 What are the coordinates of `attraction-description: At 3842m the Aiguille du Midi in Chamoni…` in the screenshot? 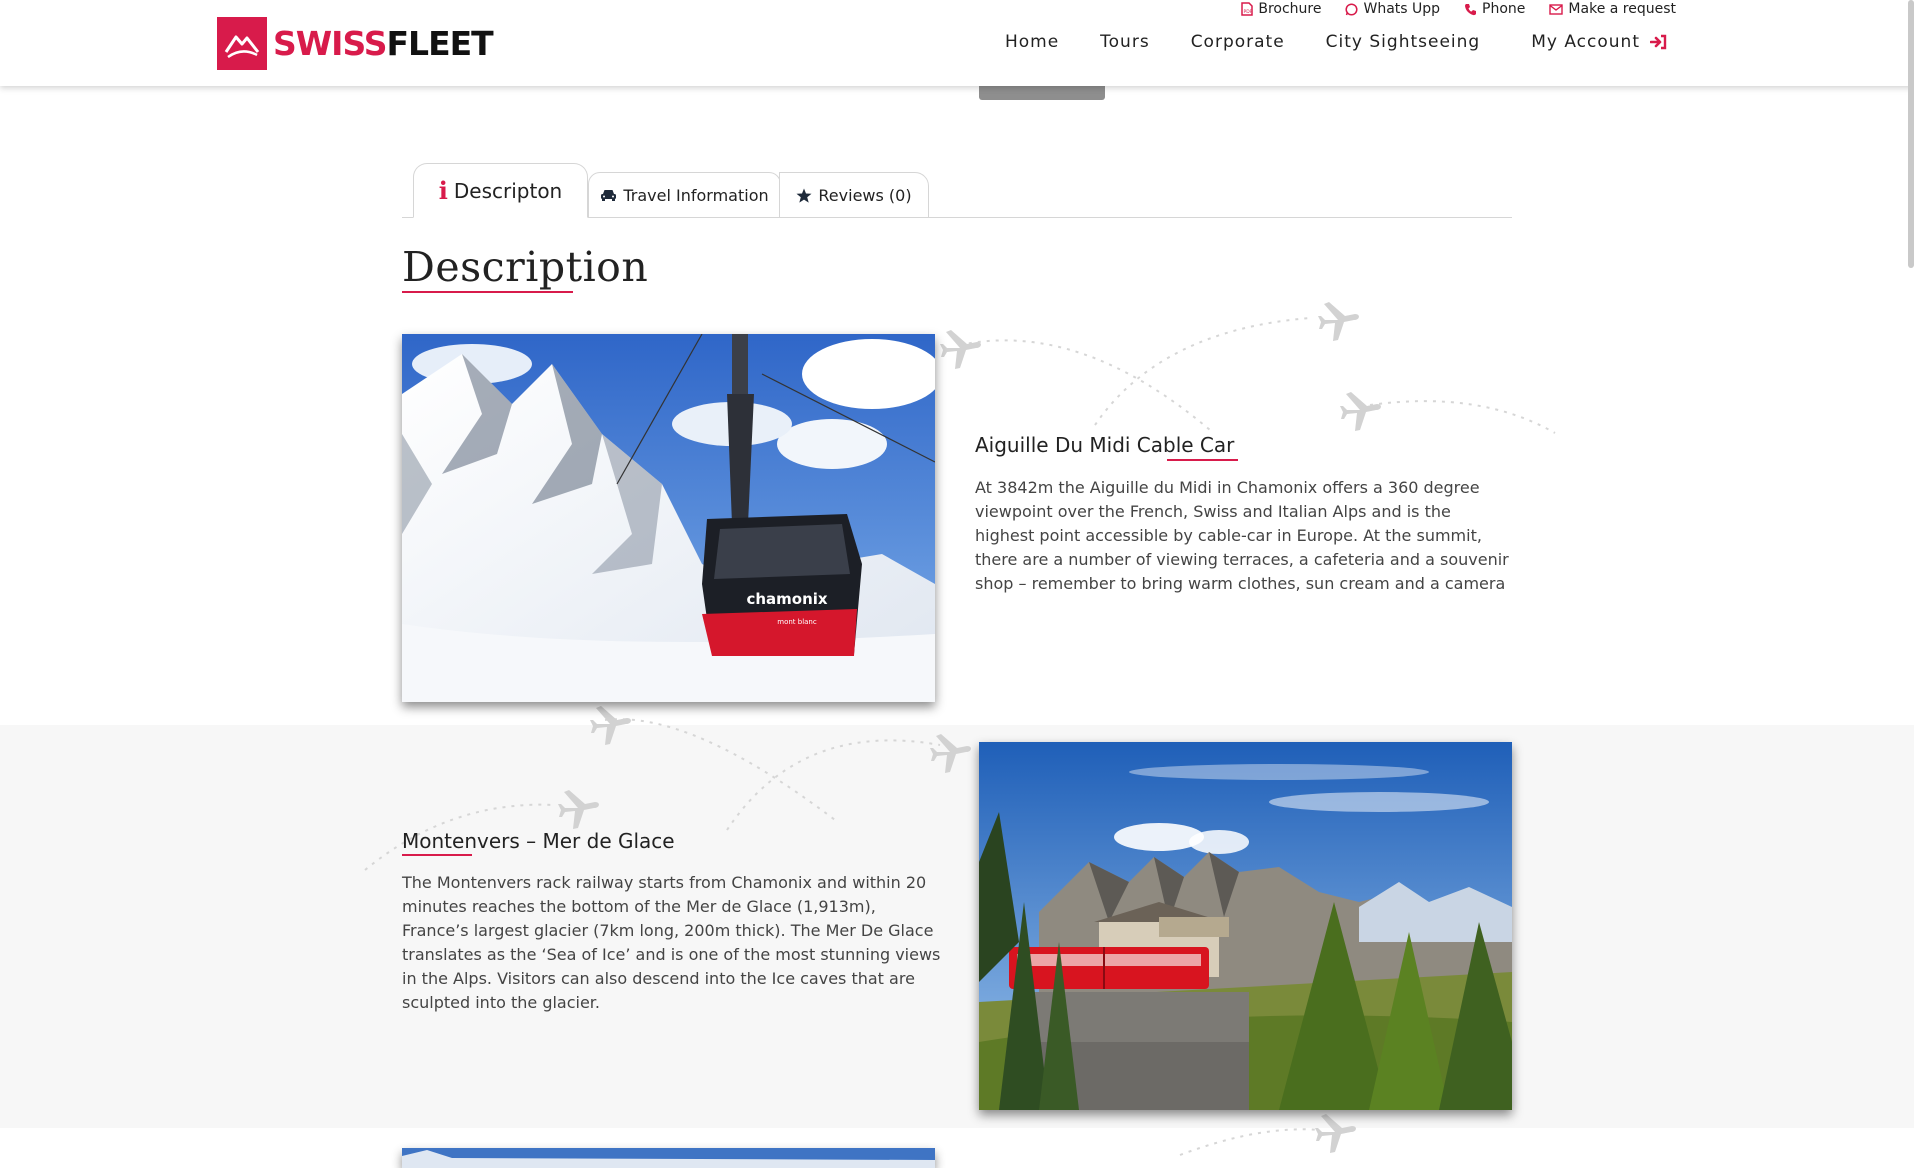 It's located at (1242, 535).